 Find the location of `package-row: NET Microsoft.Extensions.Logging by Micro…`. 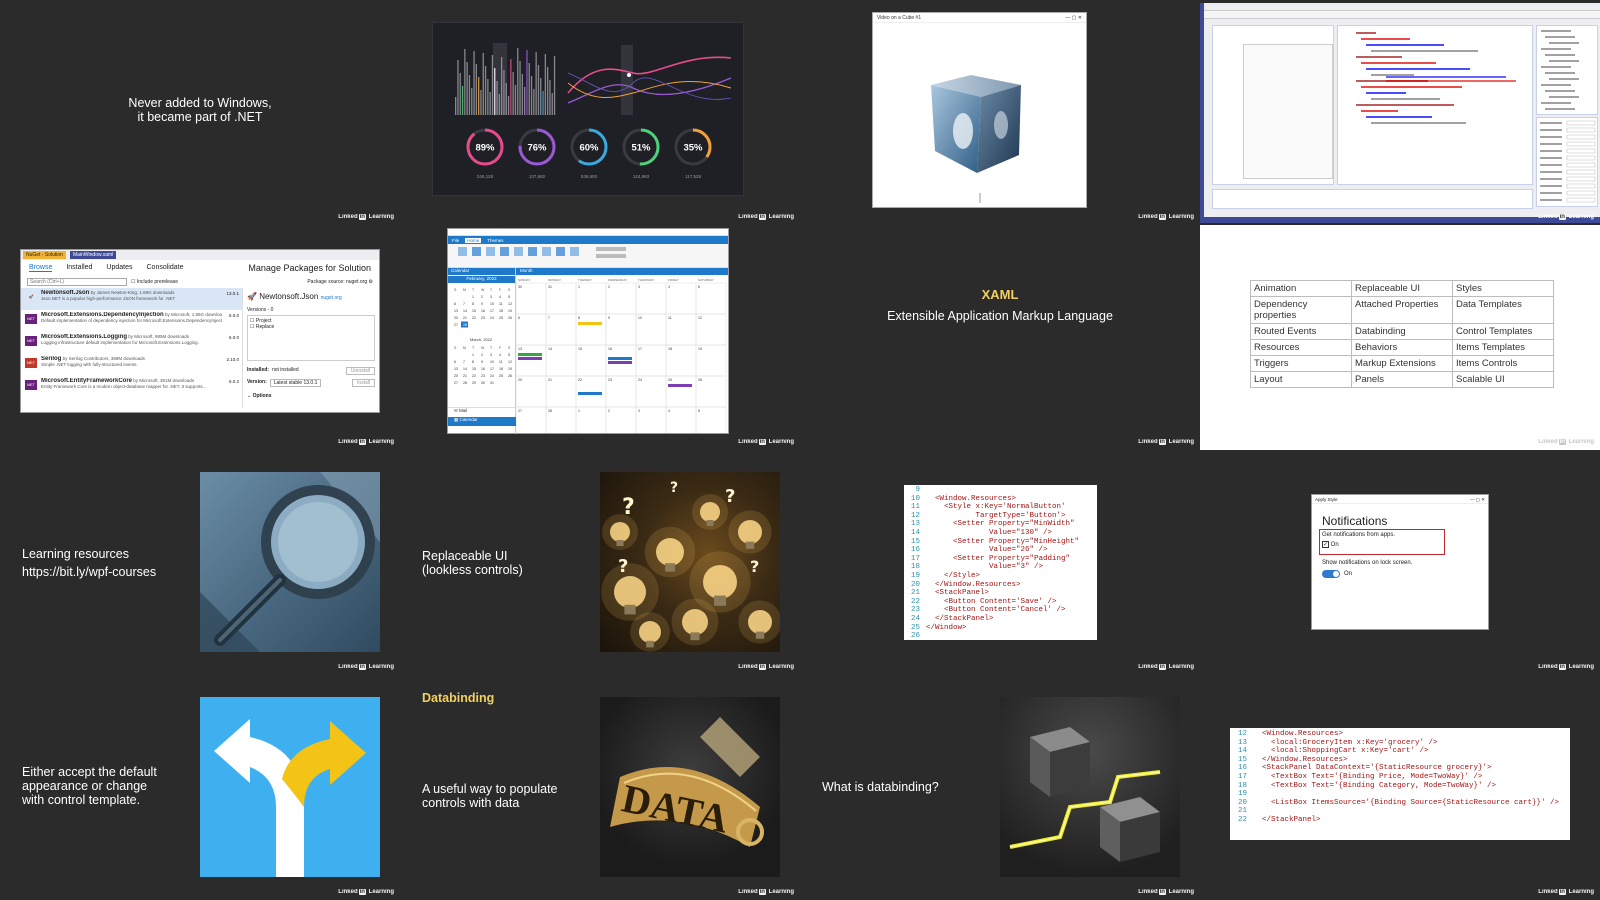

package-row: NET Microsoft.Extensions.Logging by Micro… is located at coordinates (131, 343).